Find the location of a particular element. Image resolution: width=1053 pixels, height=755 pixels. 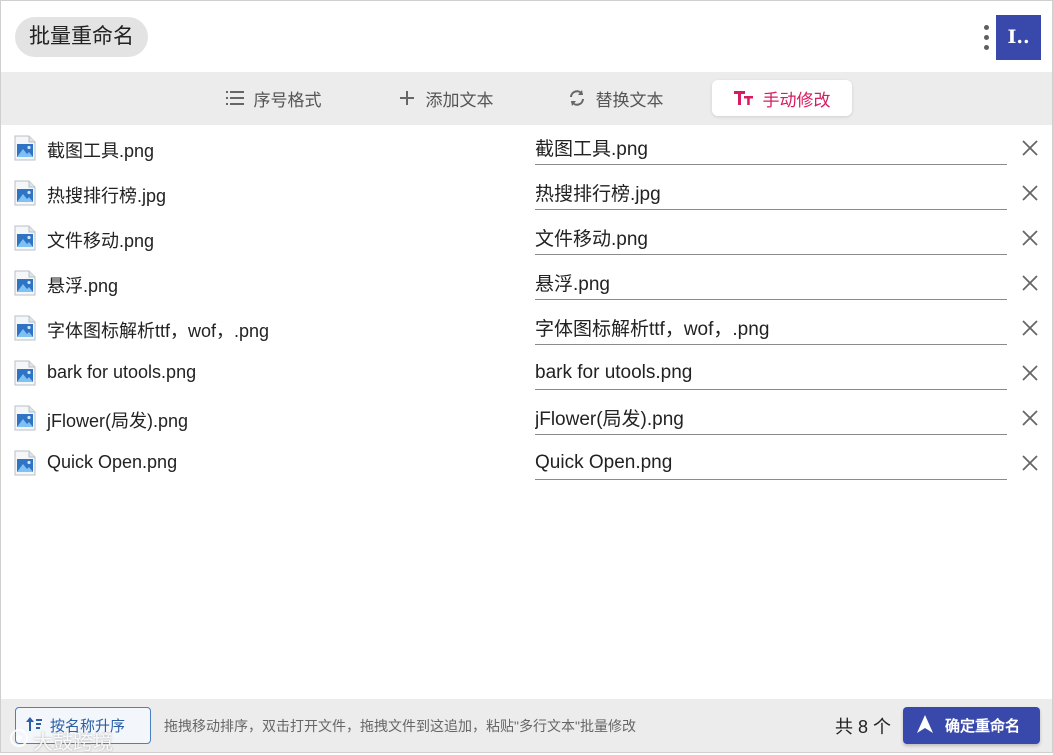

tab-bar: 序号格式 添加文本 替换文本 手动修改 is located at coordinates (526, 98).